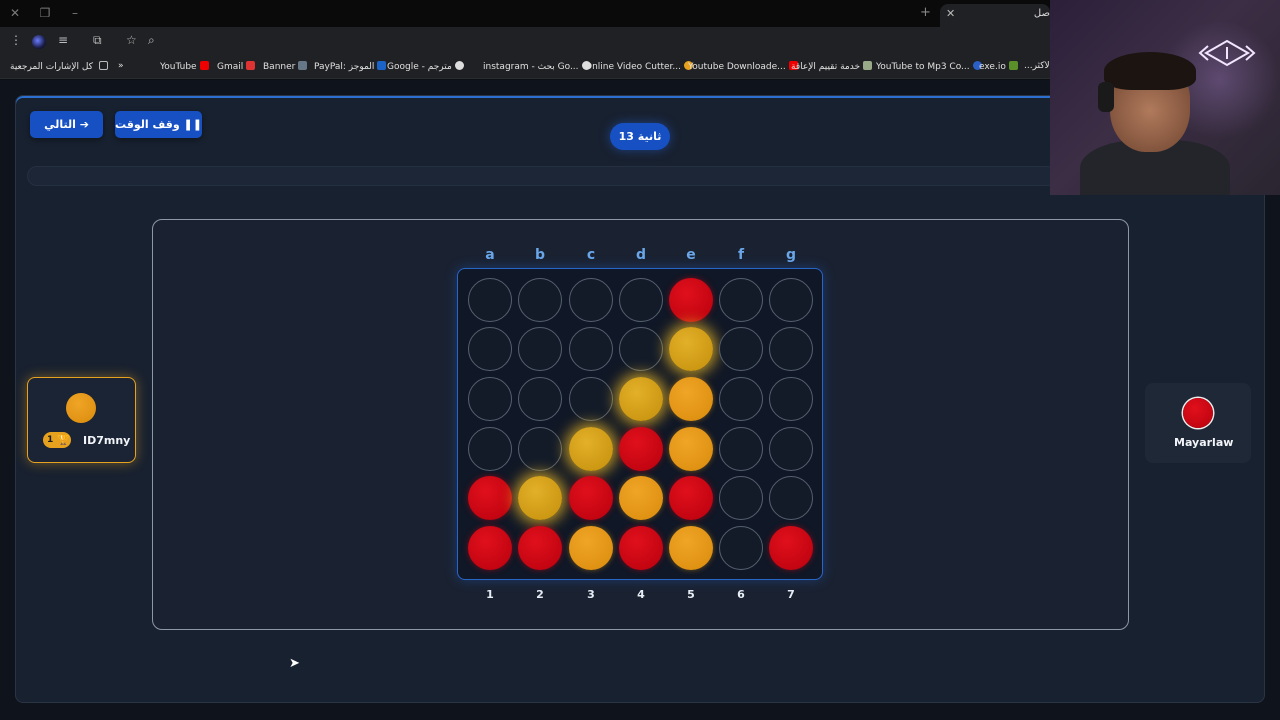 The width and height of the screenshot is (1280, 720). I want to click on more-bookmarks-chevron: », so click(121, 66).